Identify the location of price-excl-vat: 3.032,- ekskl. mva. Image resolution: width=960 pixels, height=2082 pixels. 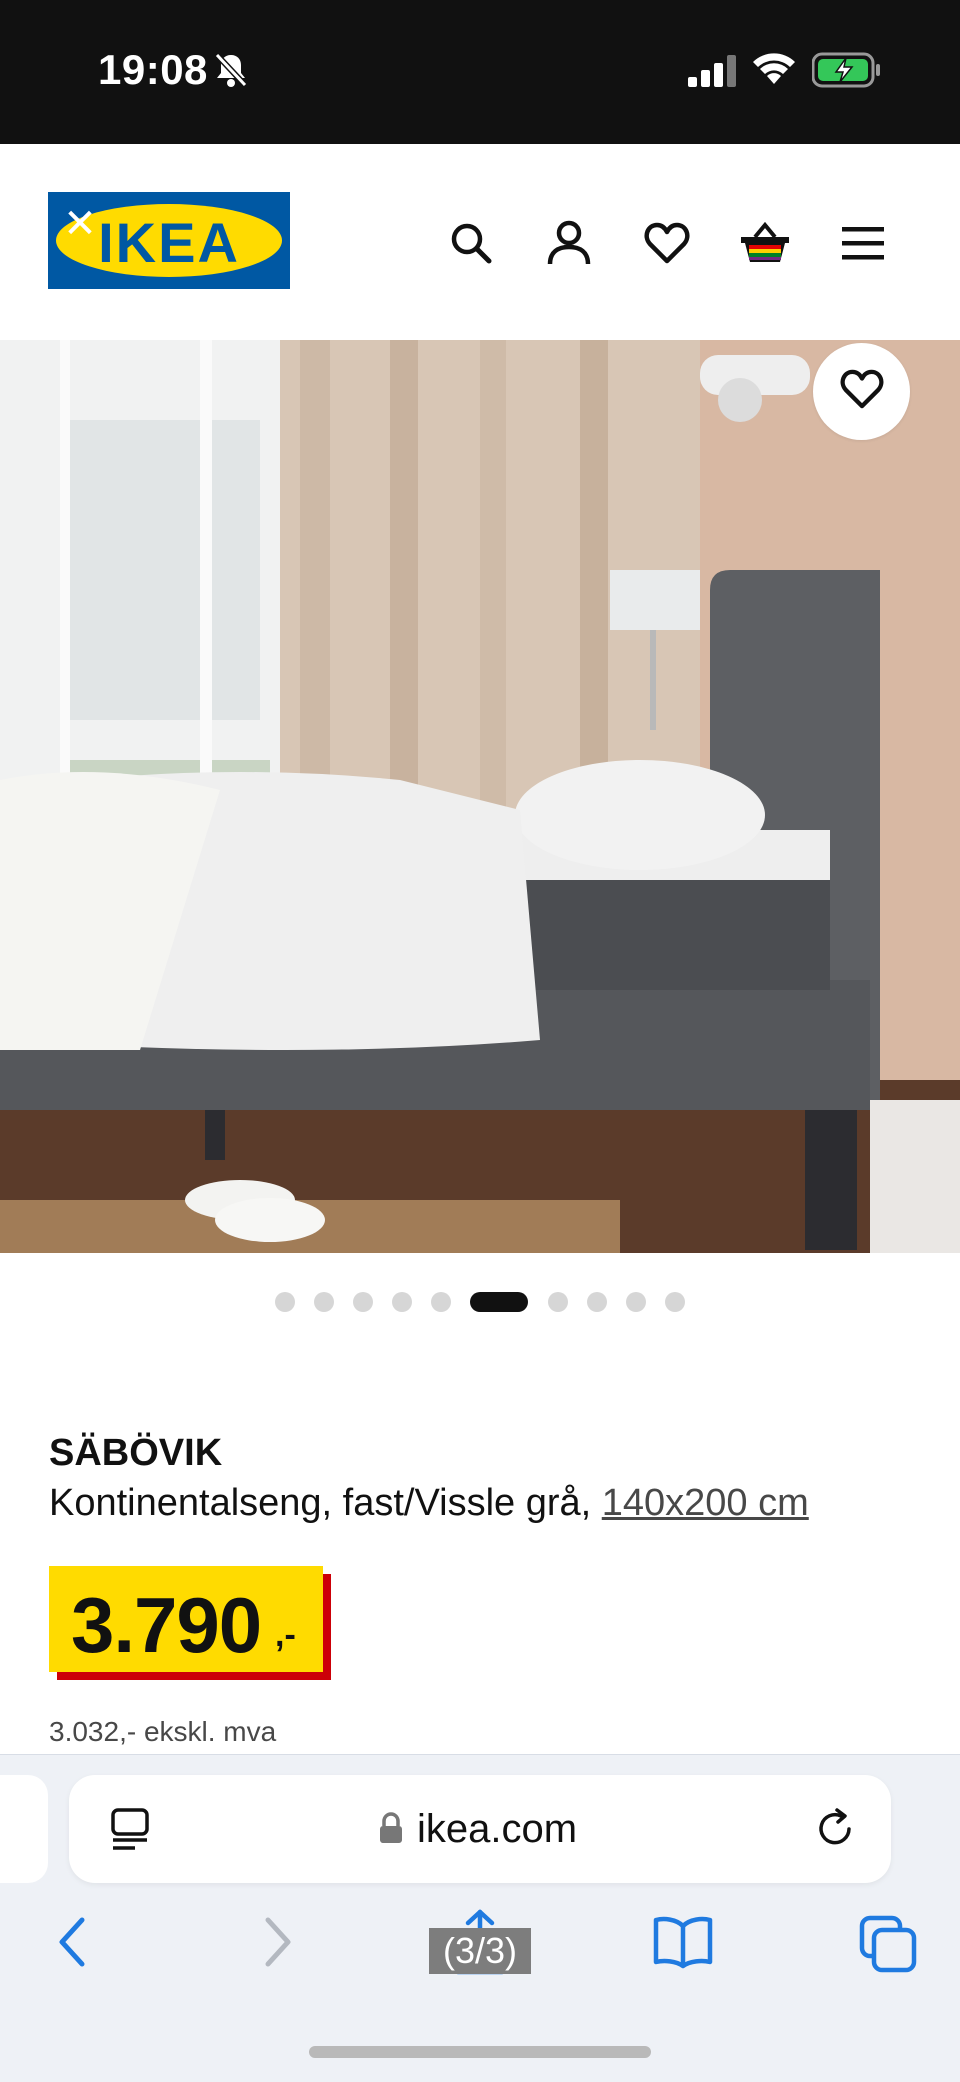
(163, 1731).